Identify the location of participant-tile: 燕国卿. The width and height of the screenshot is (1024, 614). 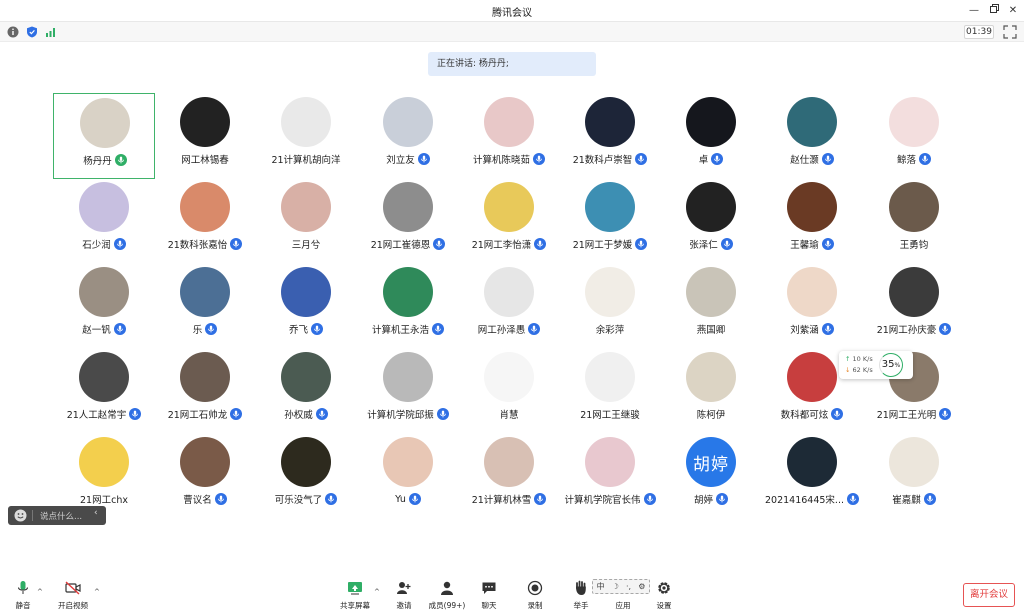
(711, 306).